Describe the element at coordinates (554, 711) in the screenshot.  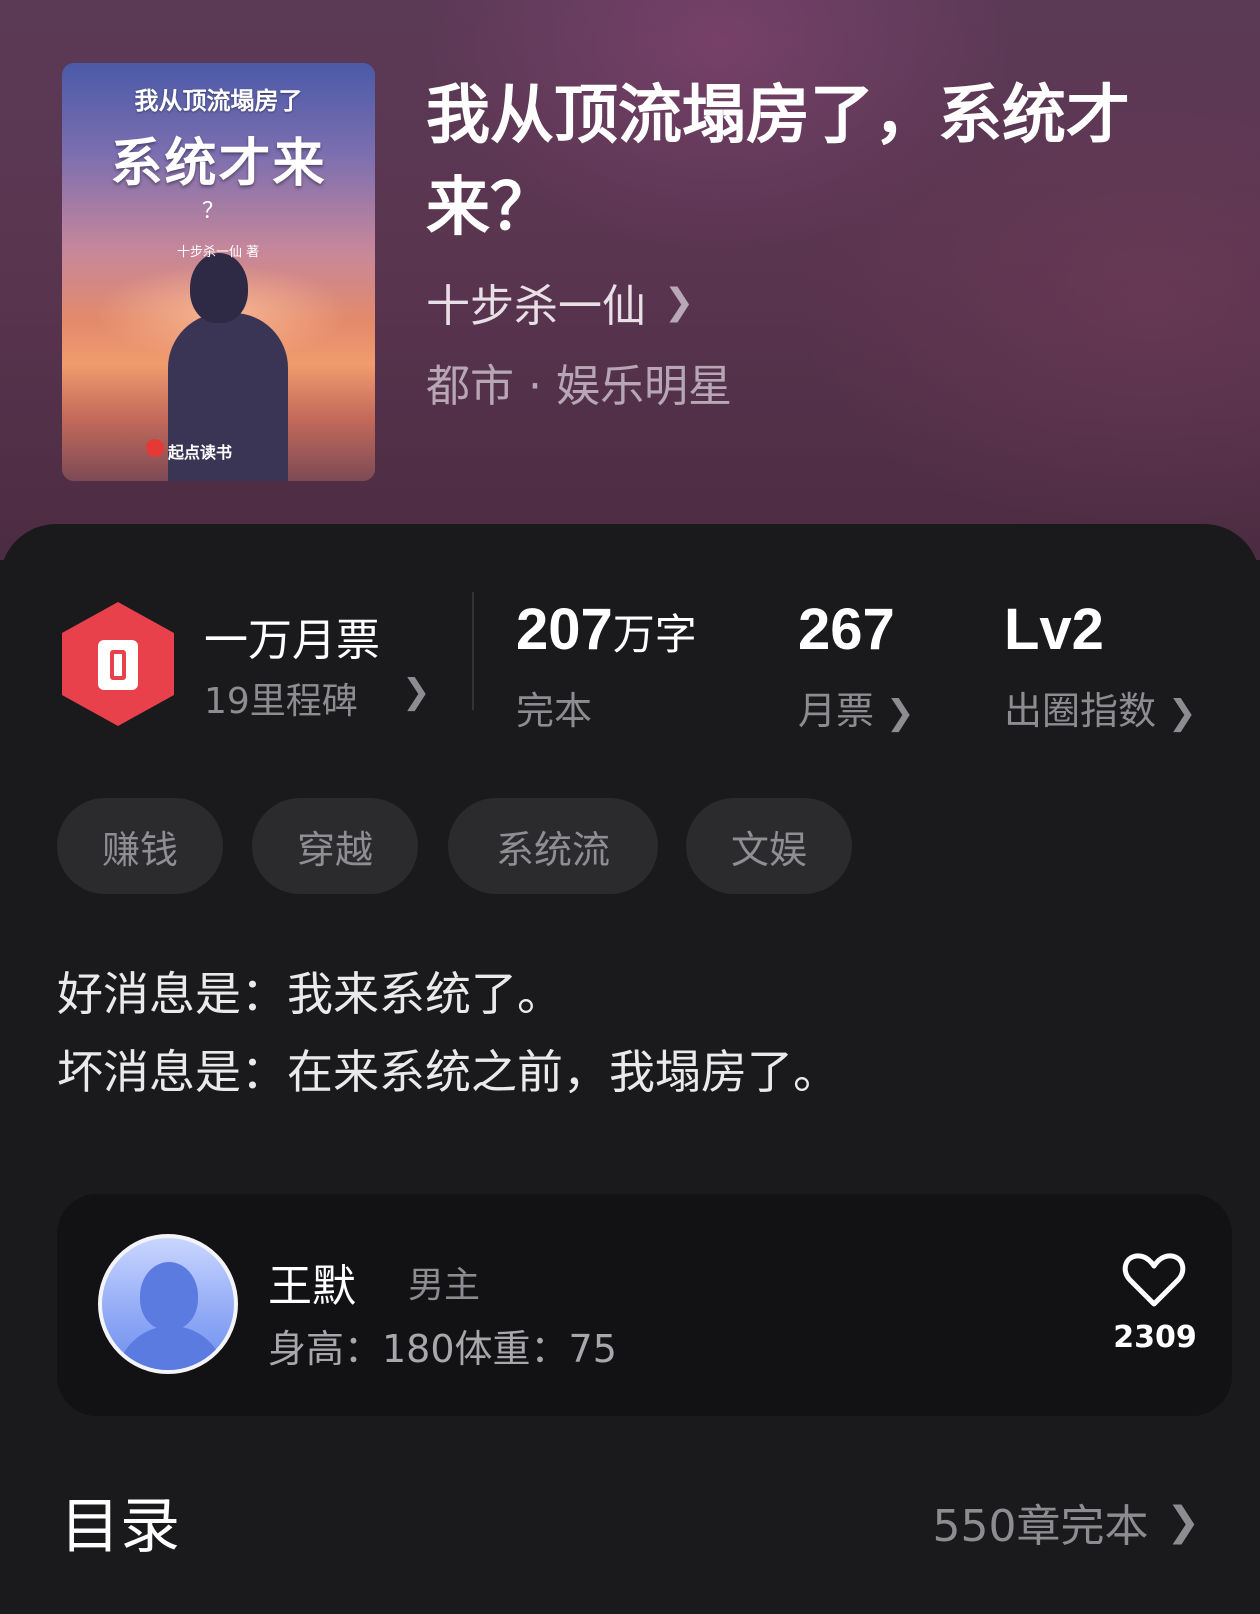
I see `completion-status: 完本` at that location.